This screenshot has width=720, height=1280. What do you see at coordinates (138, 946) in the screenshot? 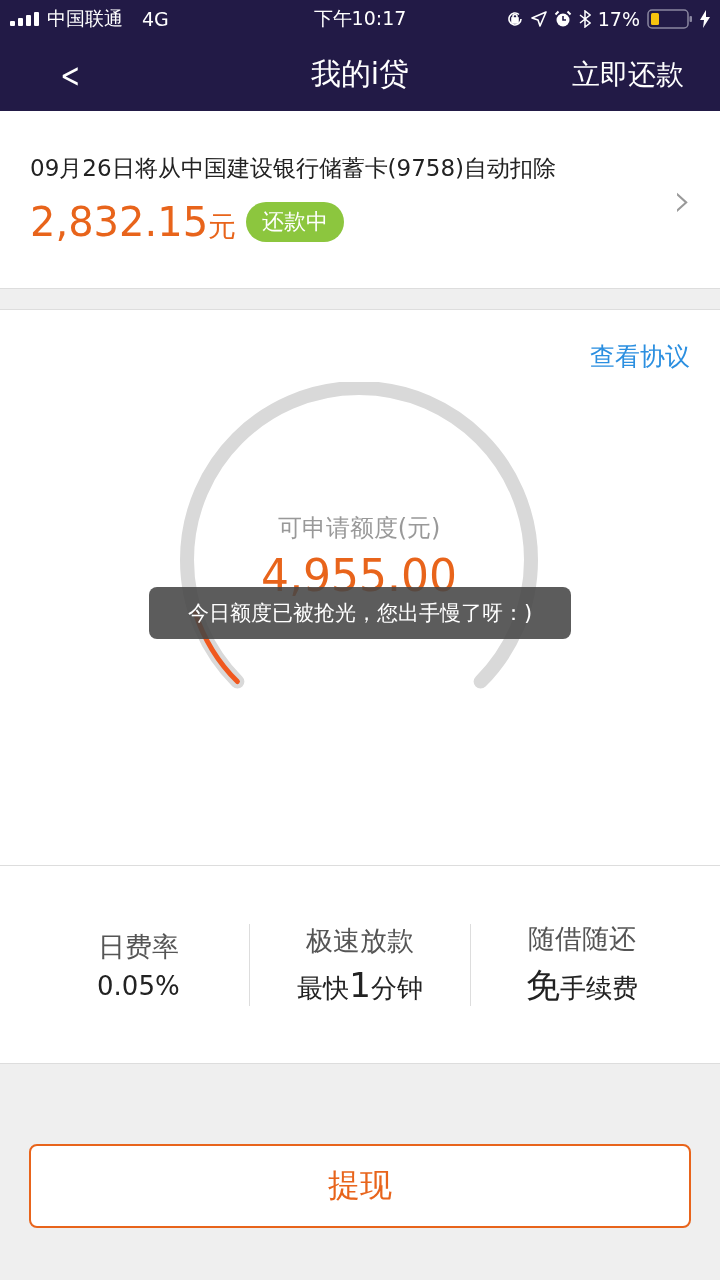
I see `feature-title: 日费率` at bounding box center [138, 946].